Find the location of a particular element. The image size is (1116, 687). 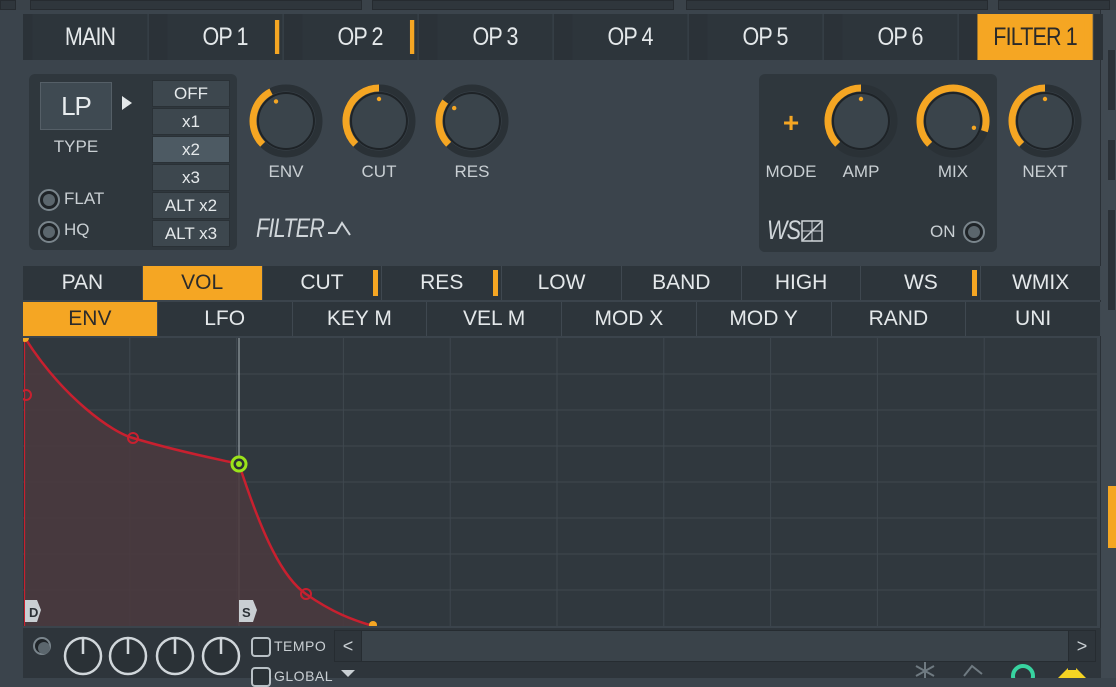

oversample-x1-button: x1 is located at coordinates (191, 121).